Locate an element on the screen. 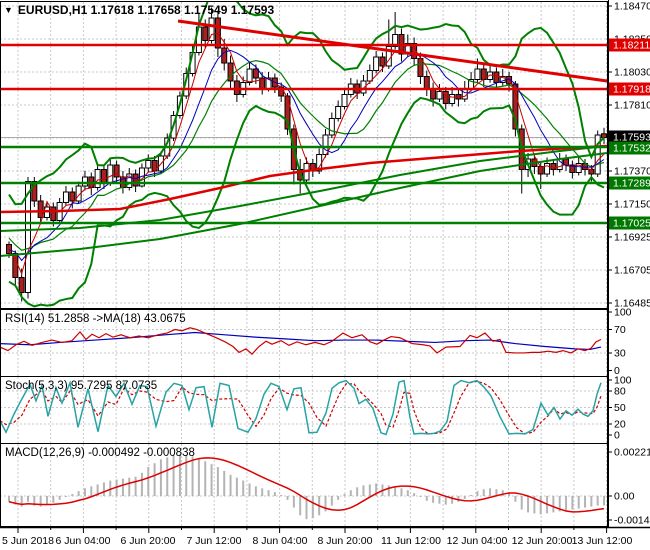 Image resolution: width=650 pixels, height=550 pixels. price-badge-support: 1.17289 is located at coordinates (629, 183).